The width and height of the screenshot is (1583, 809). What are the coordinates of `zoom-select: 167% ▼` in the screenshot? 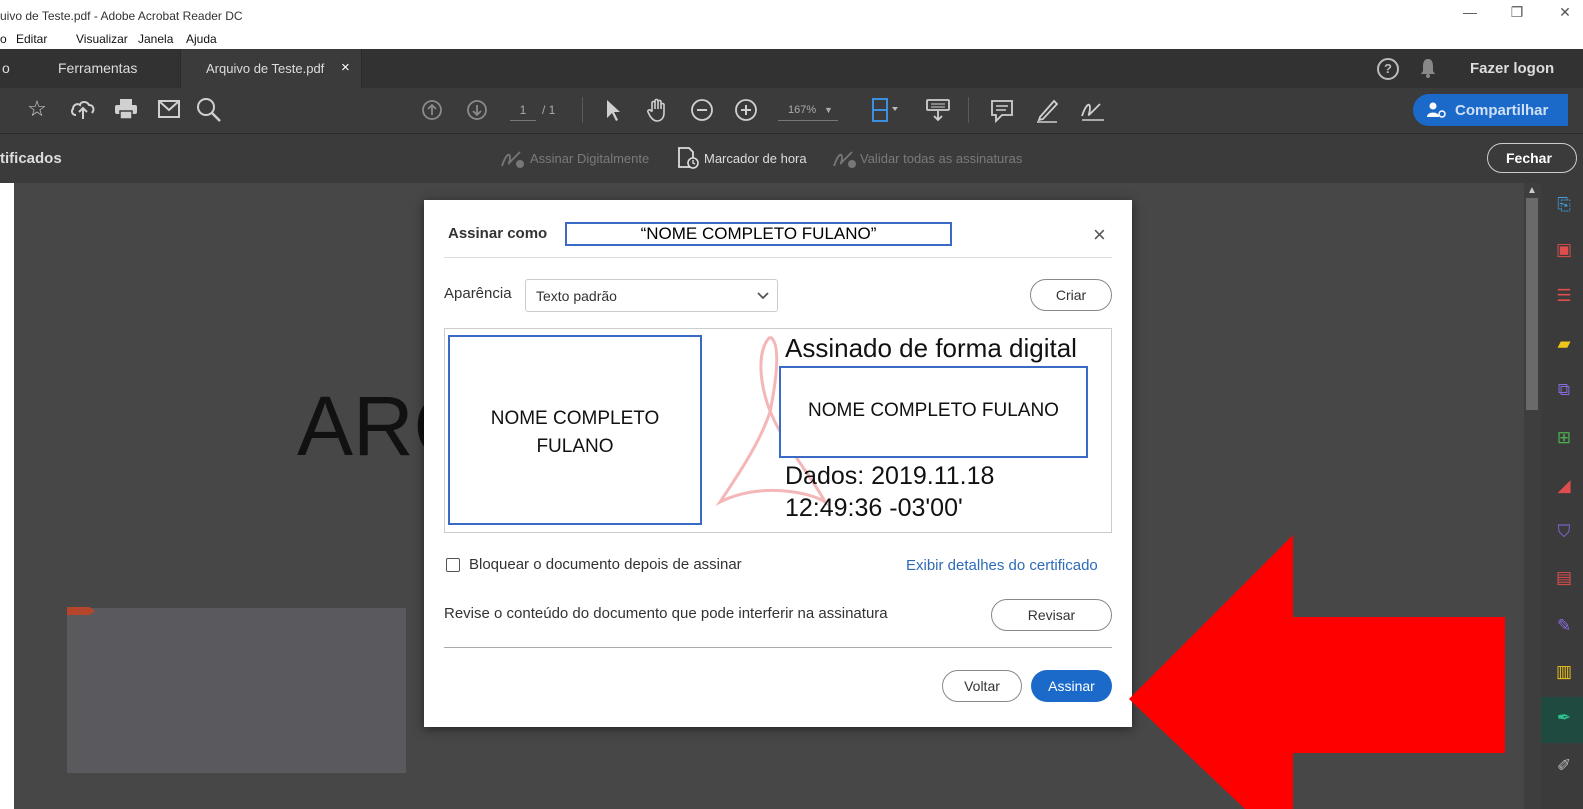 It's located at (808, 110).